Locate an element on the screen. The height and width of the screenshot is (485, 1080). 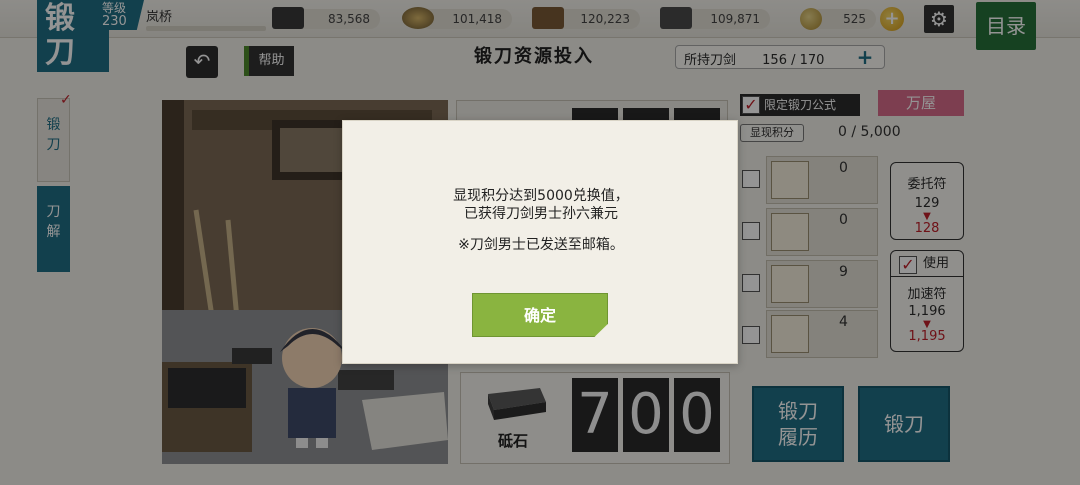
dialog-message-line-3: ※刀剑男士已发送至邮箱。 is located at coordinates (541, 245).